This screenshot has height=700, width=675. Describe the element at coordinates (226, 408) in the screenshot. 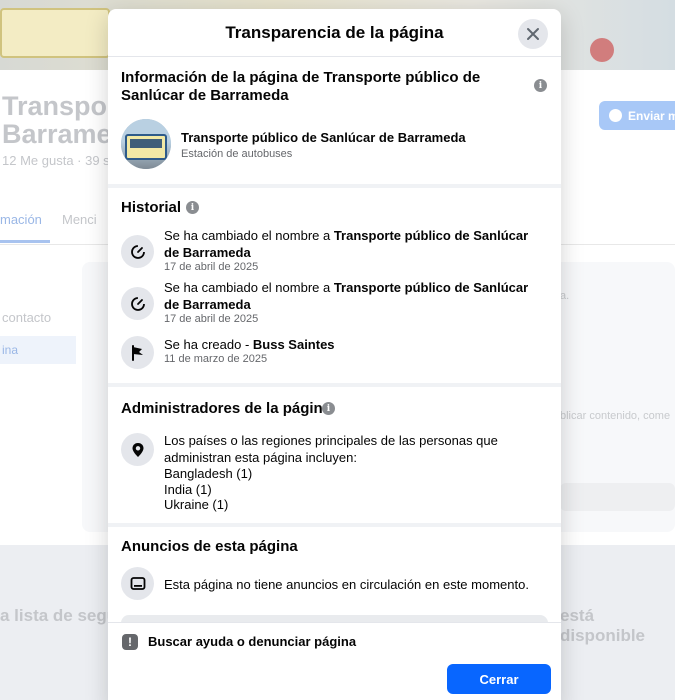

I see `admins-title: Administradores de la página` at that location.